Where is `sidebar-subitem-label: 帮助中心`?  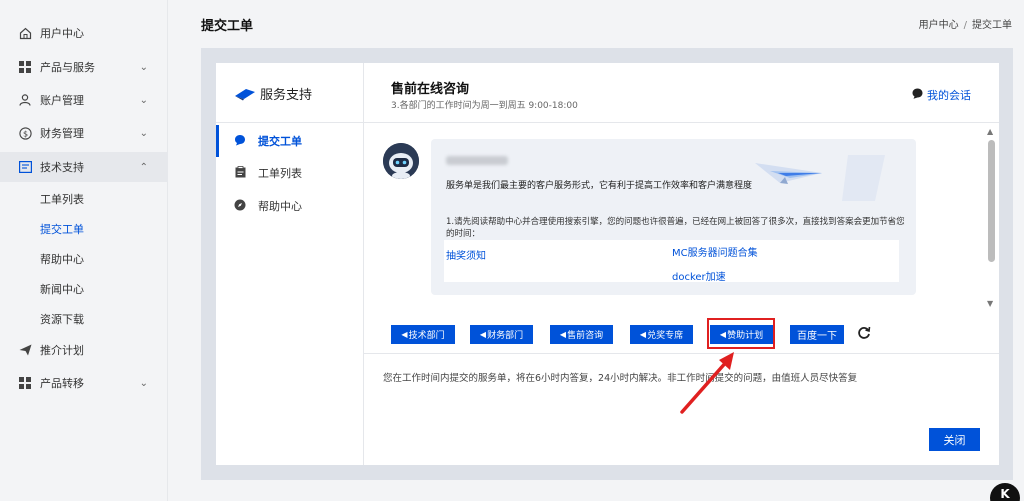 sidebar-subitem-label: 帮助中心 is located at coordinates (62, 259).